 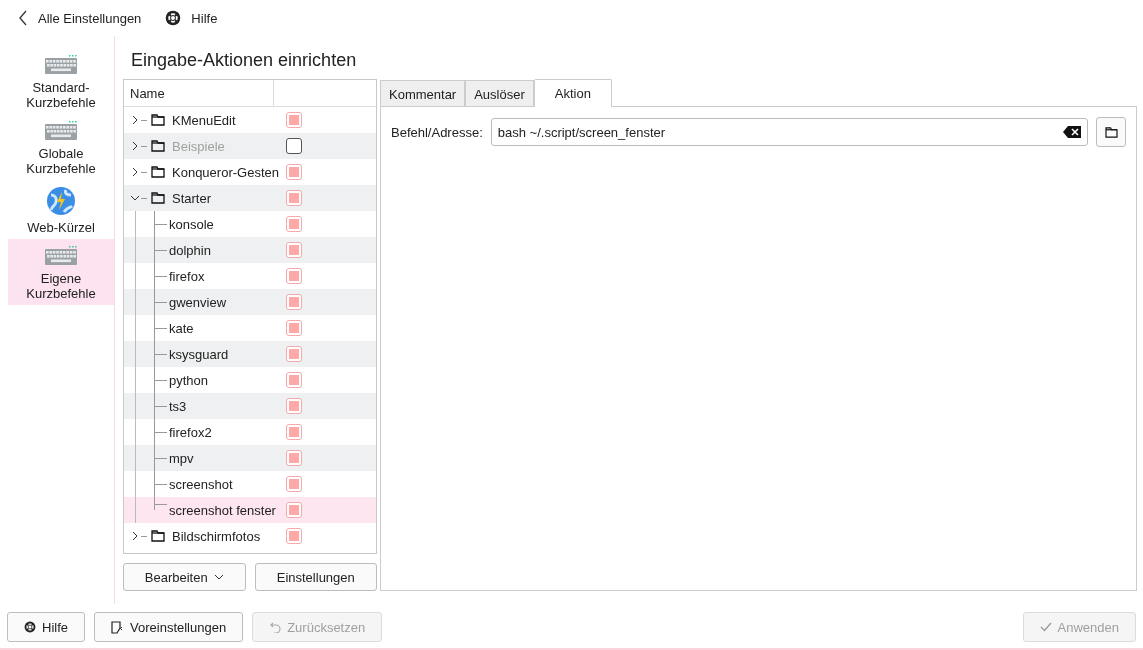 I want to click on tree-item-label: konsole, so click(x=191, y=224).